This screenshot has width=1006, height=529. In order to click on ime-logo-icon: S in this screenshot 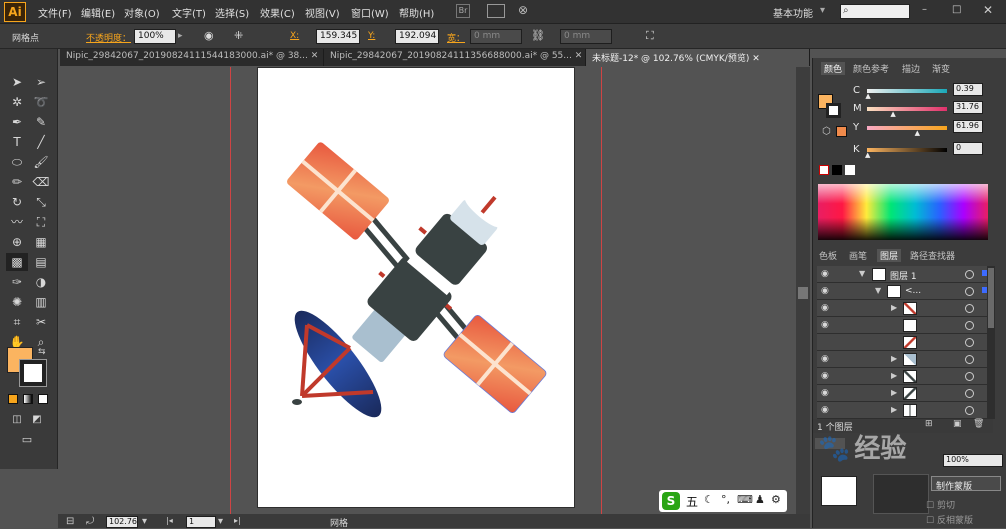, I will do `click(671, 501)`.